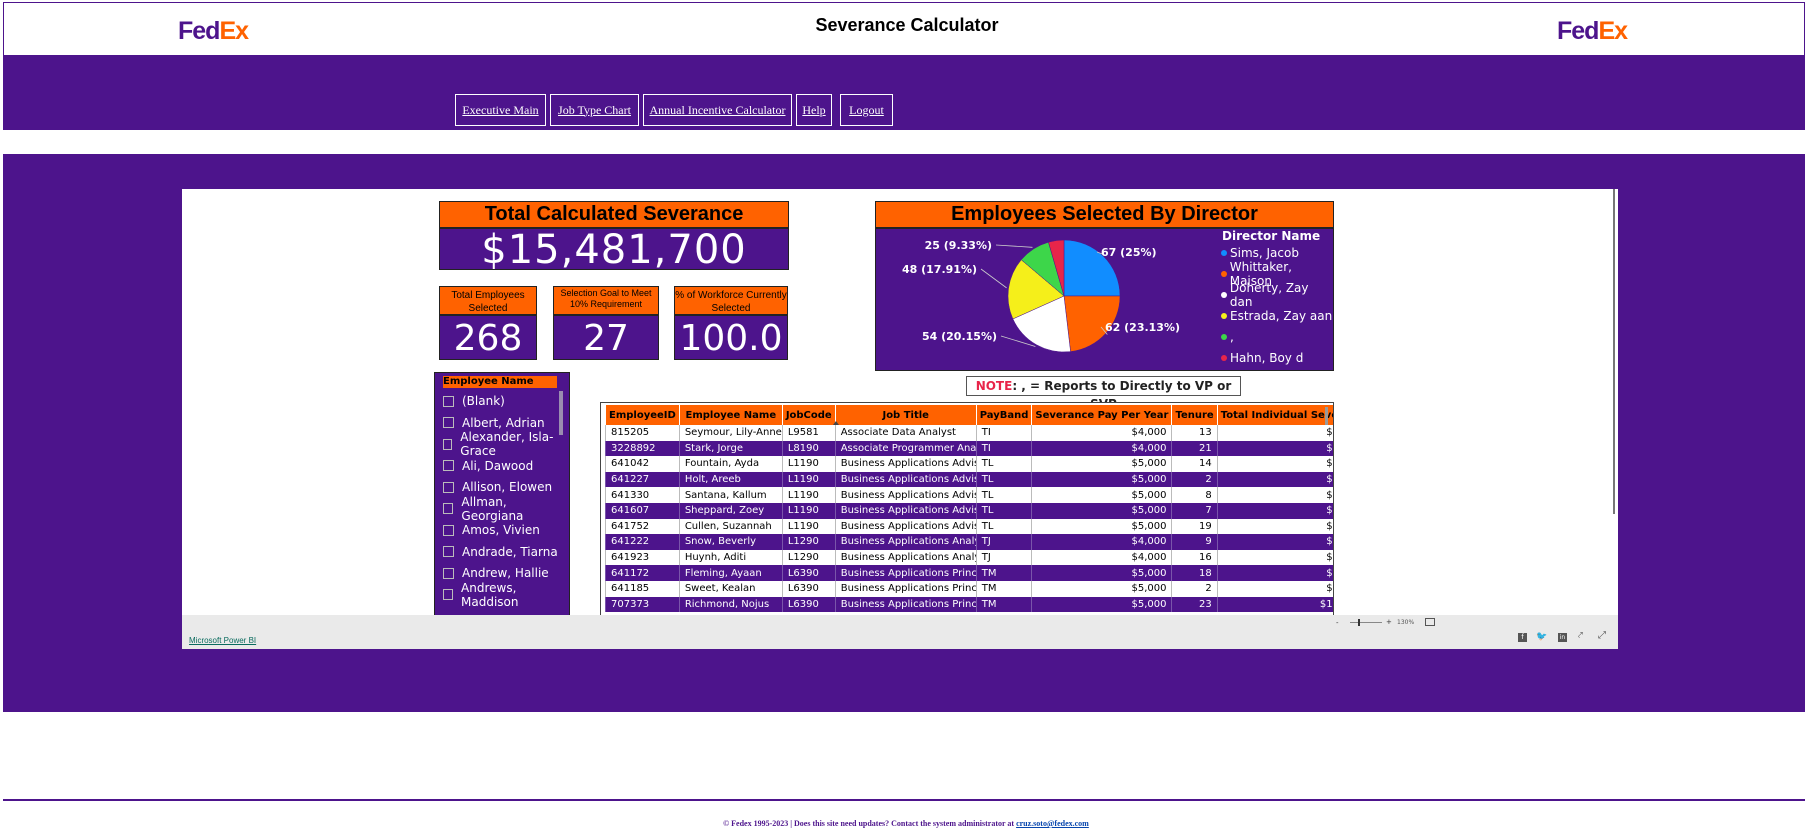 The width and height of the screenshot is (1812, 833). Describe the element at coordinates (1274, 448) in the screenshot. I see `table-cell: $84,000` at that location.